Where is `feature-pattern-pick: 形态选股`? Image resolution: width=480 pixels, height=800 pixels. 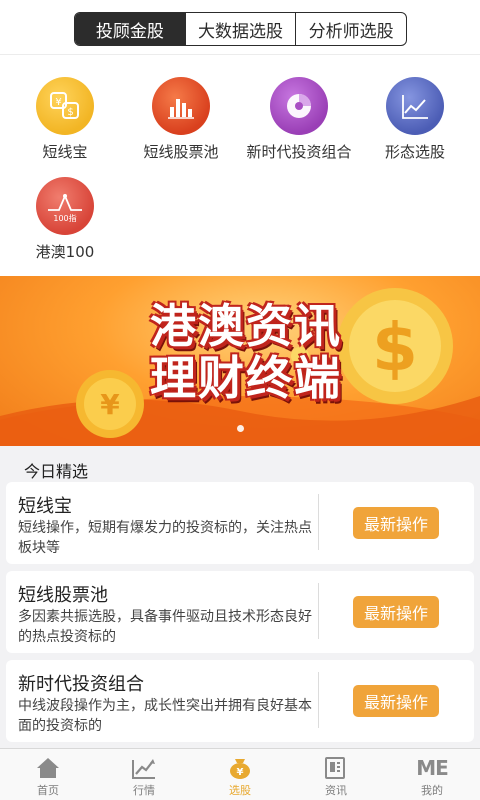
feature-pattern-pick: 形态选股 is located at coordinates (415, 119).